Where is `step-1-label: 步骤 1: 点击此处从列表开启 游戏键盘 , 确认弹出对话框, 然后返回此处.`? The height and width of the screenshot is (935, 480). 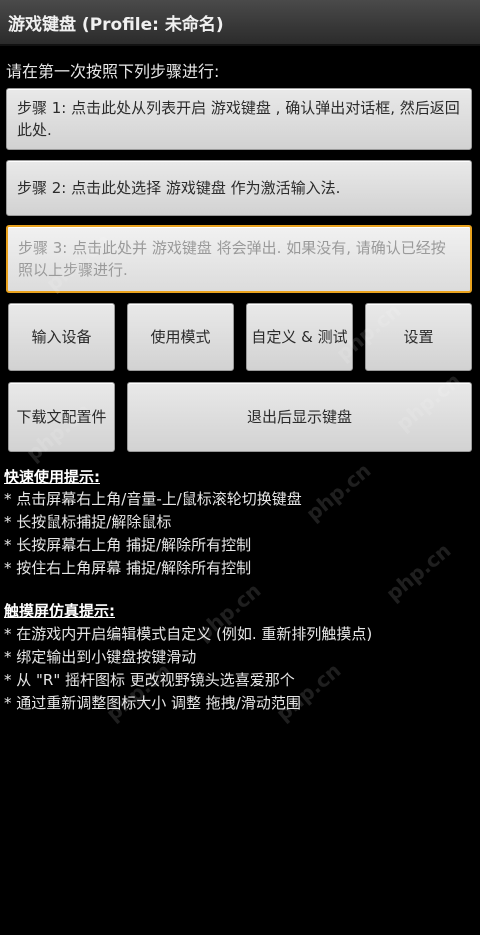 step-1-label: 步骤 1: 点击此处从列表开启 游戏键盘 , 确认弹出对话框, 然后返回此处. is located at coordinates (238, 119).